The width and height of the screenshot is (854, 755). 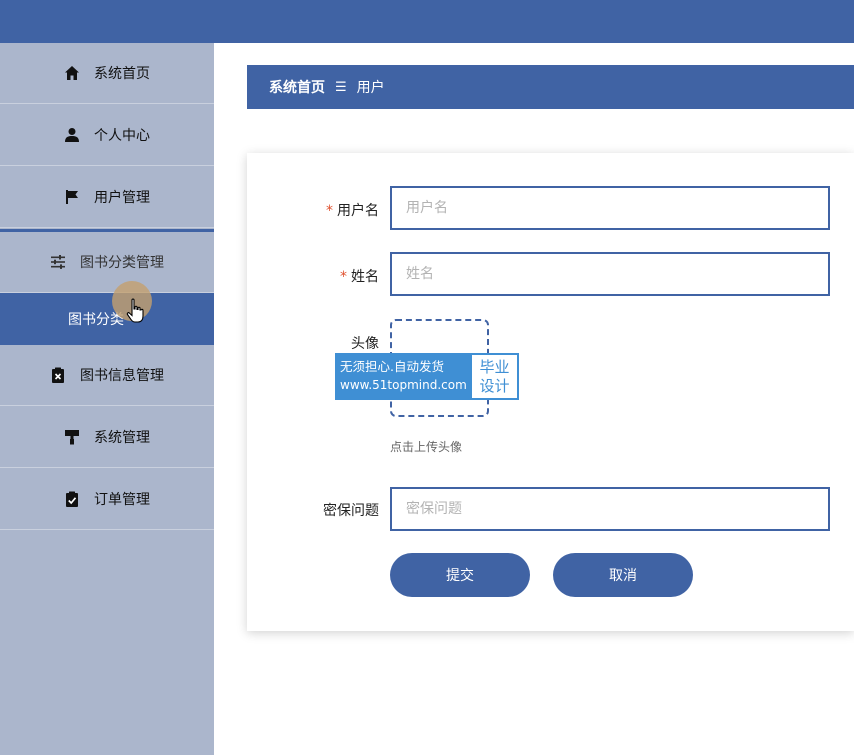 What do you see at coordinates (135, 310) in the screenshot?
I see `hand-cursor-icon` at bounding box center [135, 310].